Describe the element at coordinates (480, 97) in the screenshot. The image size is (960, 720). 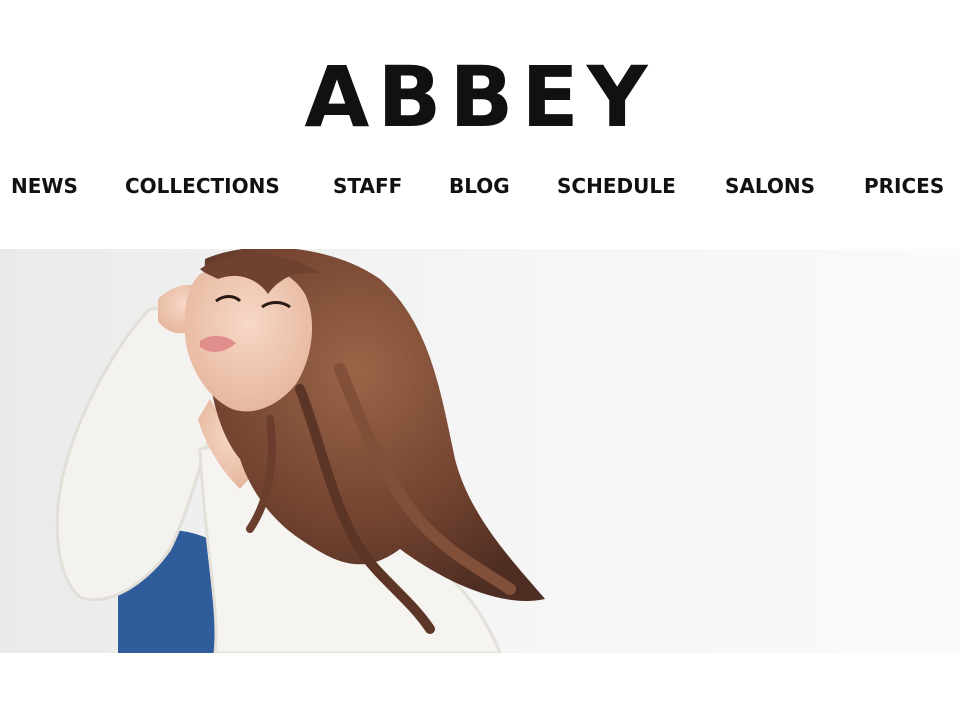
I see `site-logo: ABBEY` at that location.